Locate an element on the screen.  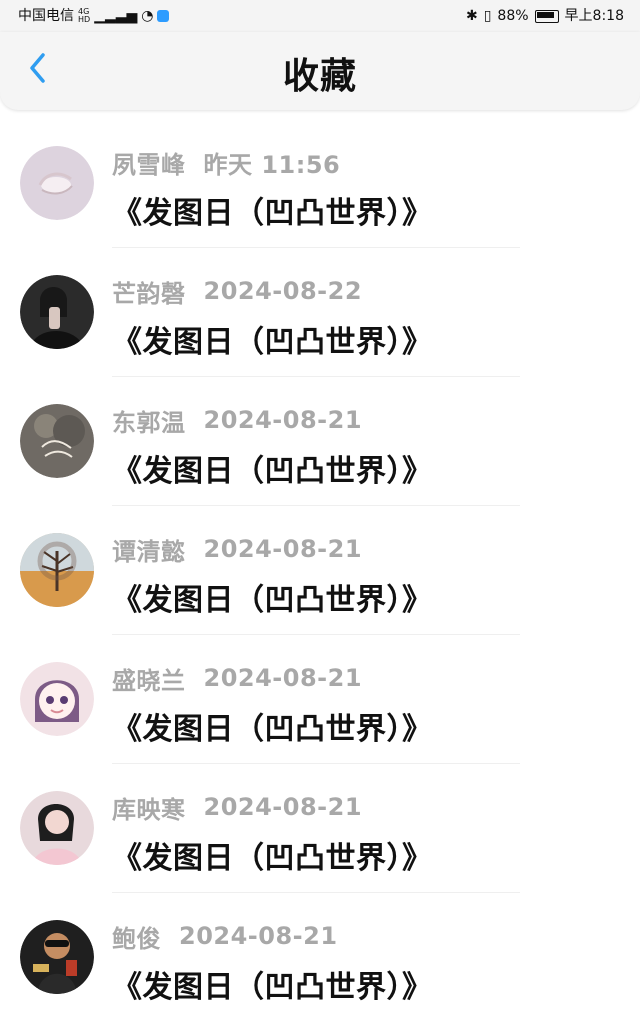
favorite-item: 鲍俊 2024-08-21 《发图日（凹凸世界）》 is located at coordinates (320, 948).